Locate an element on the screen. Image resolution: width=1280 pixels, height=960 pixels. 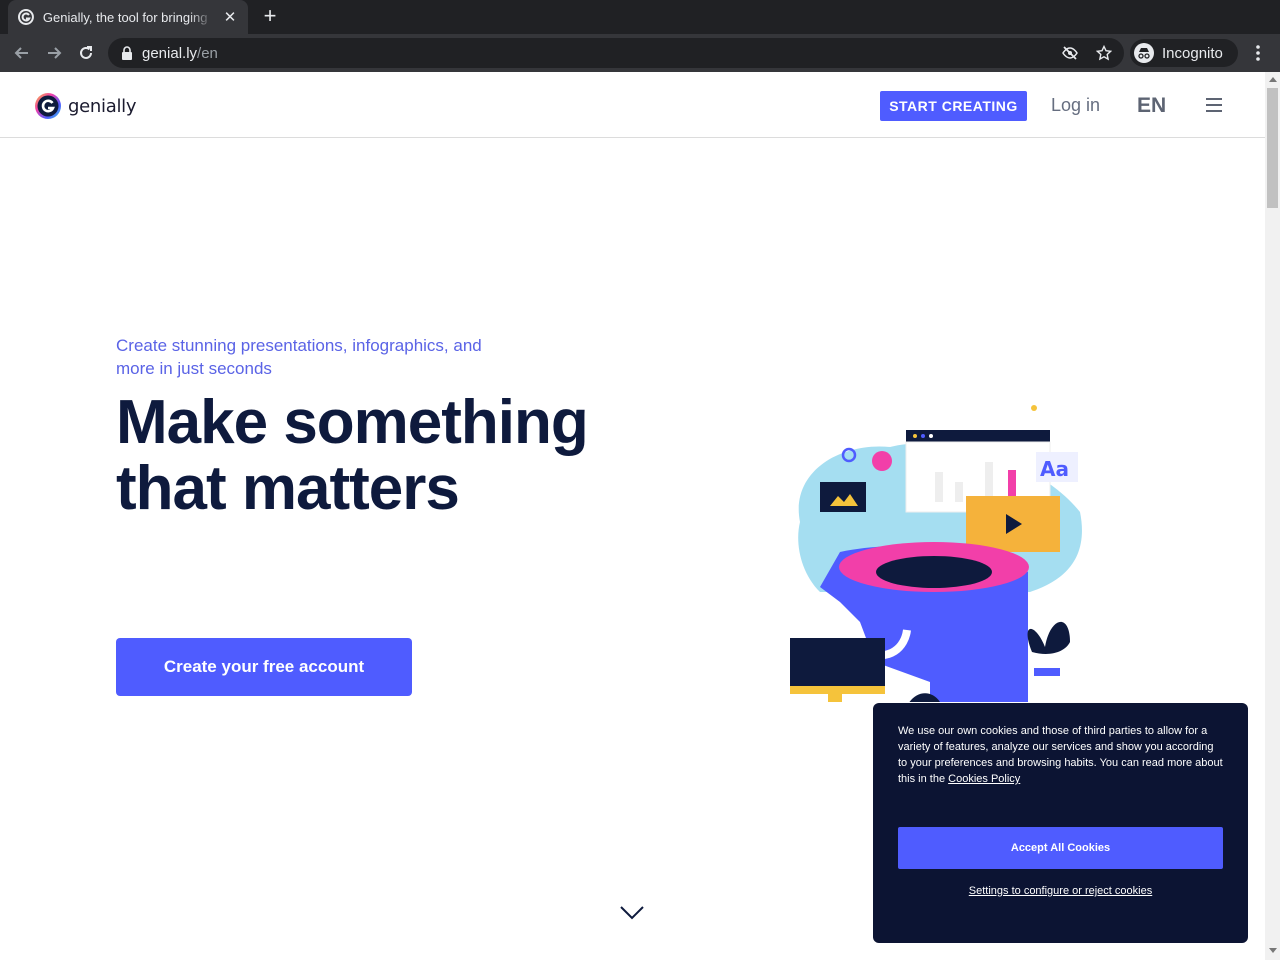
incognito-label: Incognito is located at coordinates (1192, 53).